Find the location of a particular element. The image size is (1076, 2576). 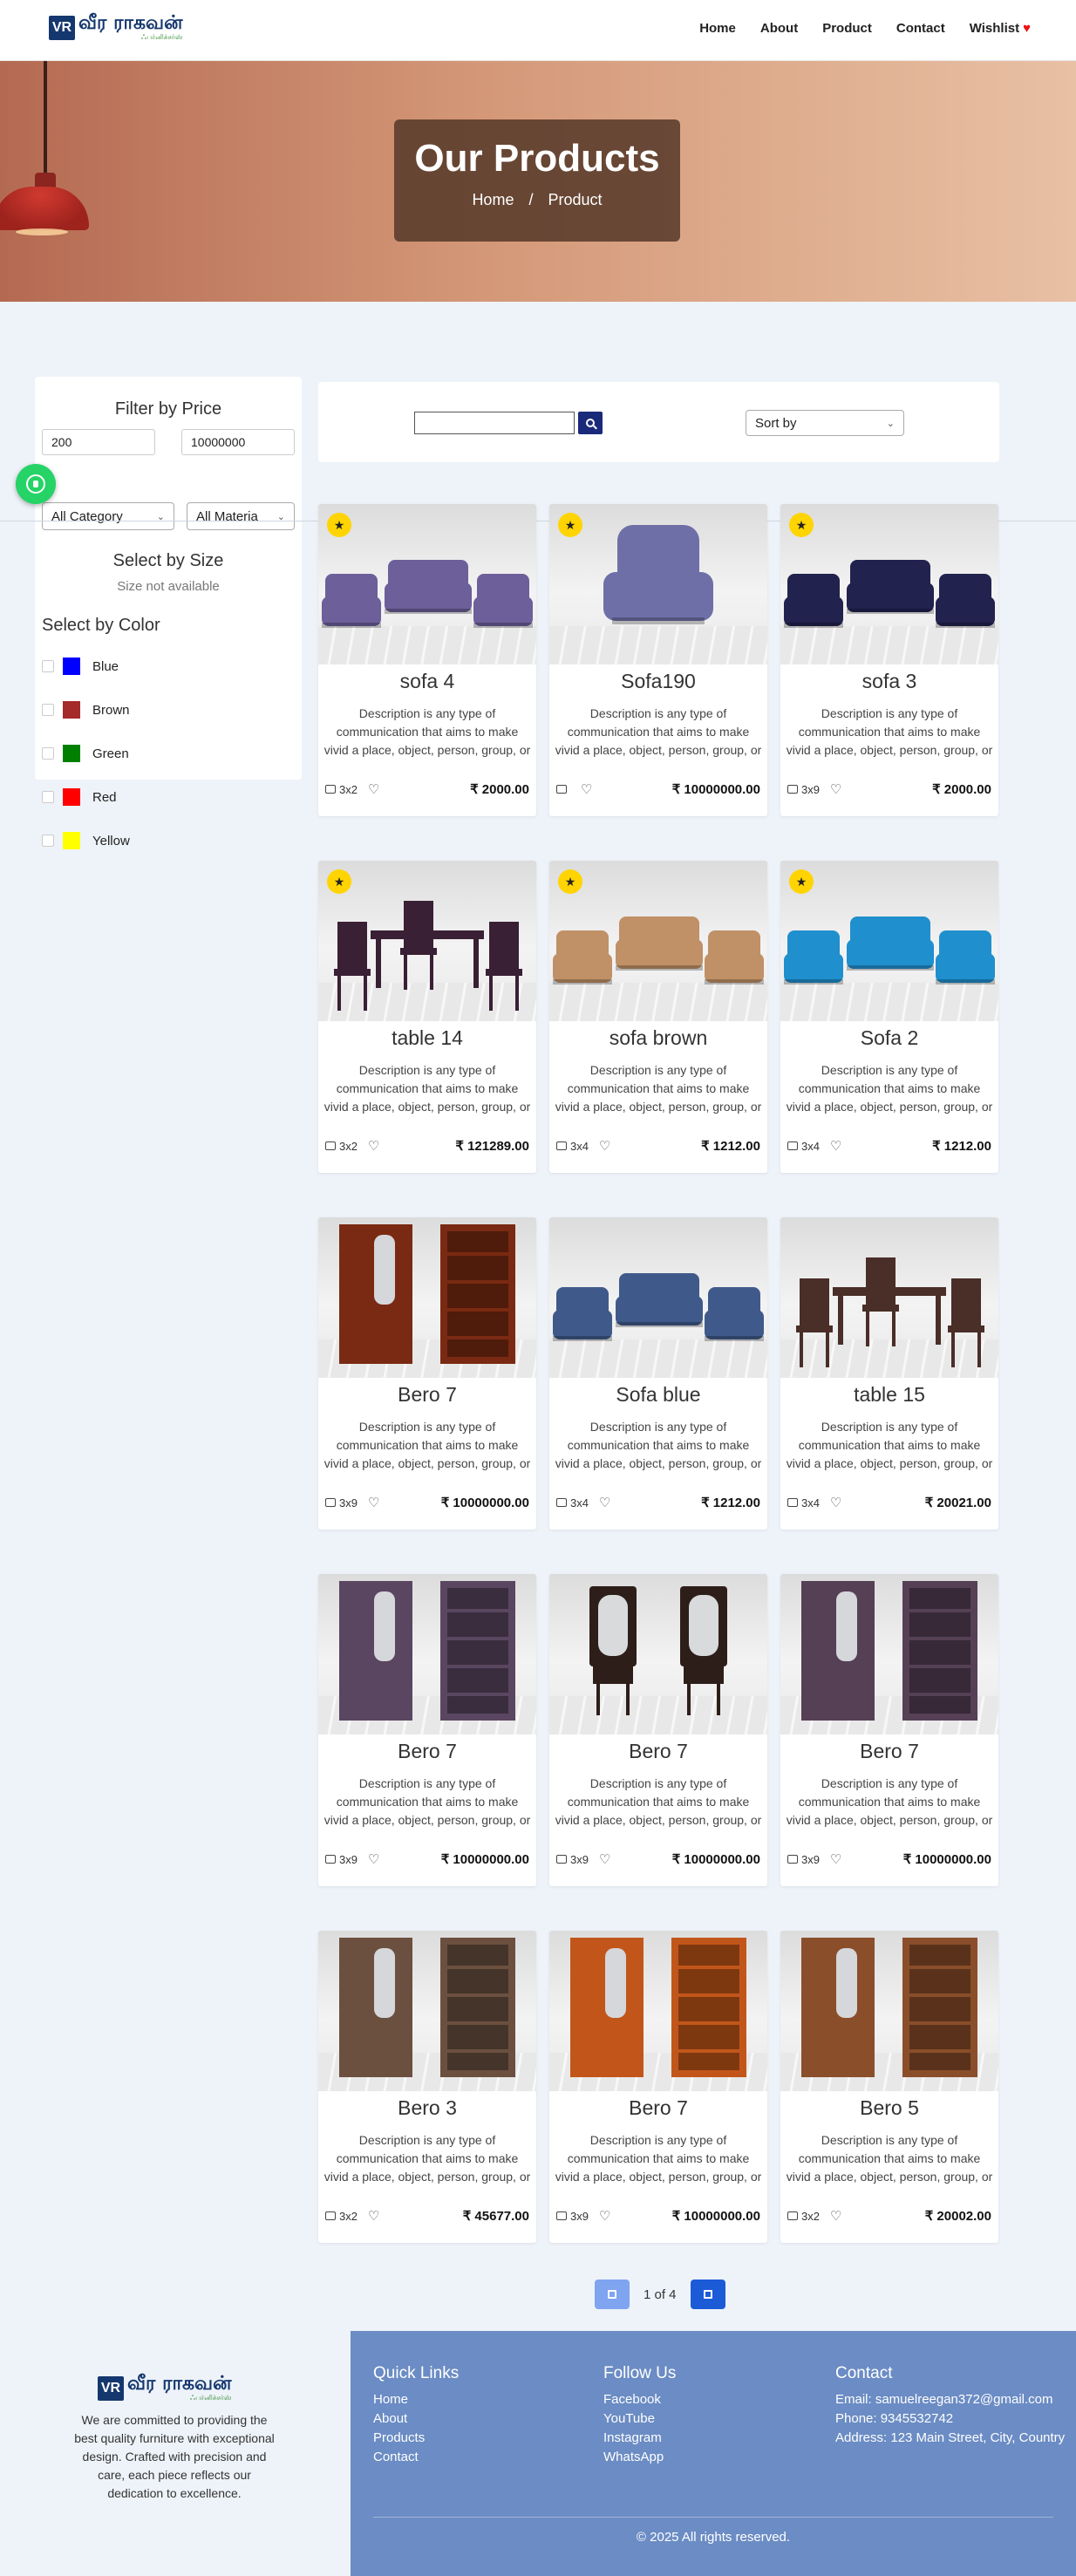

product-name: sofa 4 is located at coordinates (427, 683).